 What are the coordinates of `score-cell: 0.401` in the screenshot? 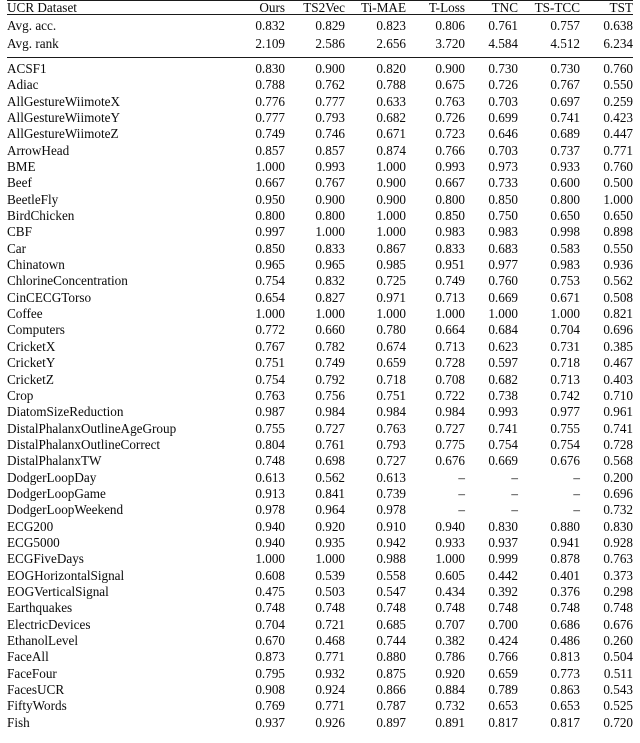 It's located at (565, 575).